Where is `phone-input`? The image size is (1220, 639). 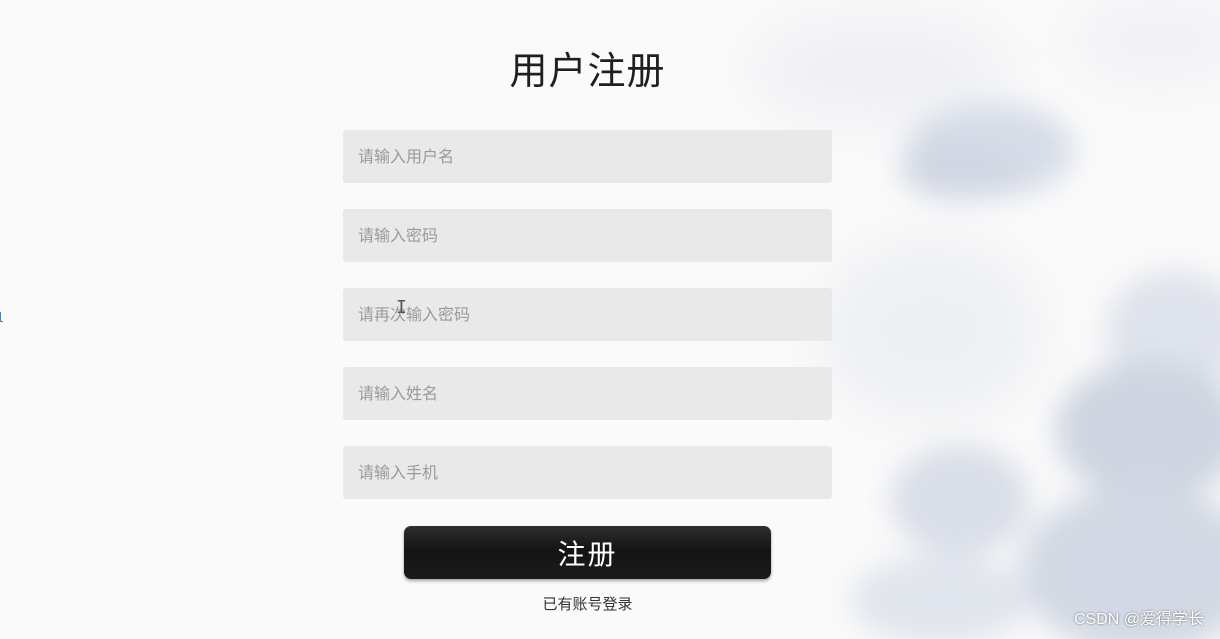
phone-input is located at coordinates (587, 472).